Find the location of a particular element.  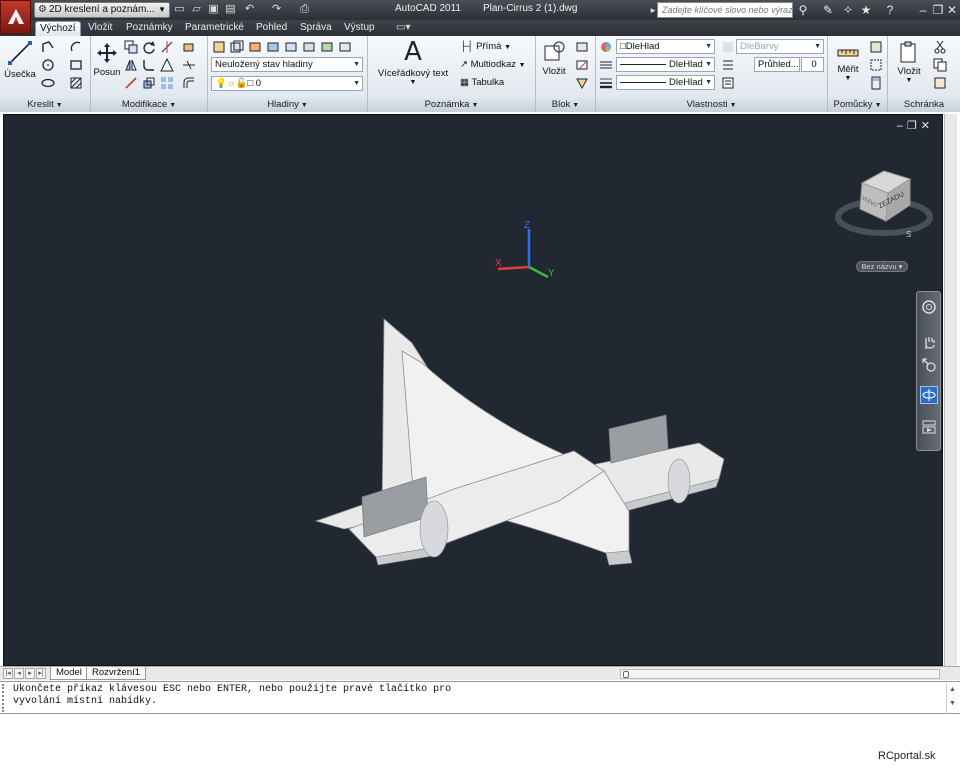

list-icon is located at coordinates (728, 65).